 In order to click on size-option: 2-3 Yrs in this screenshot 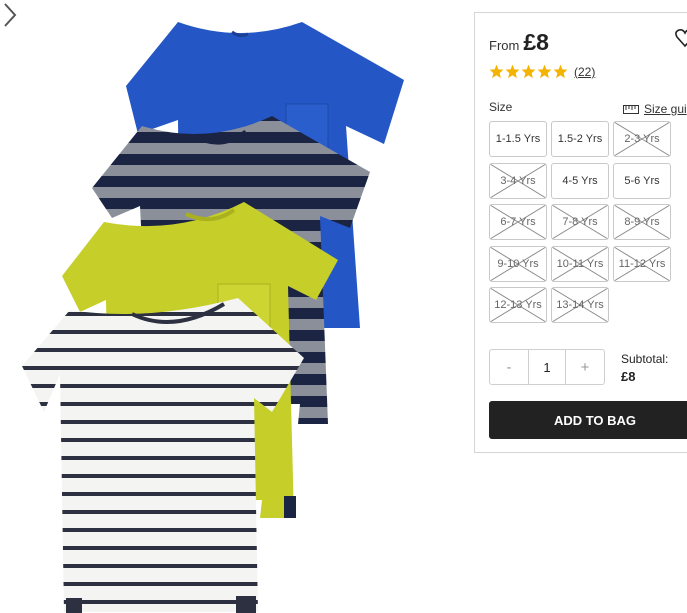, I will do `click(642, 139)`.